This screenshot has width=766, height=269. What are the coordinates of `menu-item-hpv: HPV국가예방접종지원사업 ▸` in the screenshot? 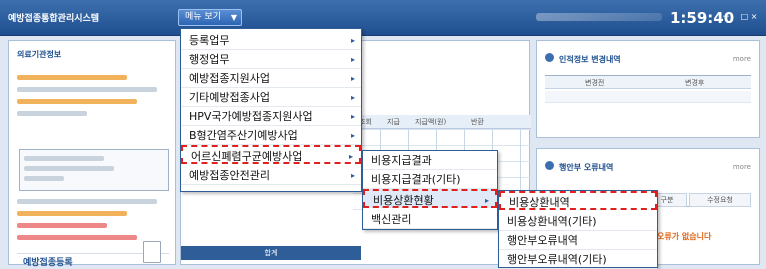 It's located at (271, 116).